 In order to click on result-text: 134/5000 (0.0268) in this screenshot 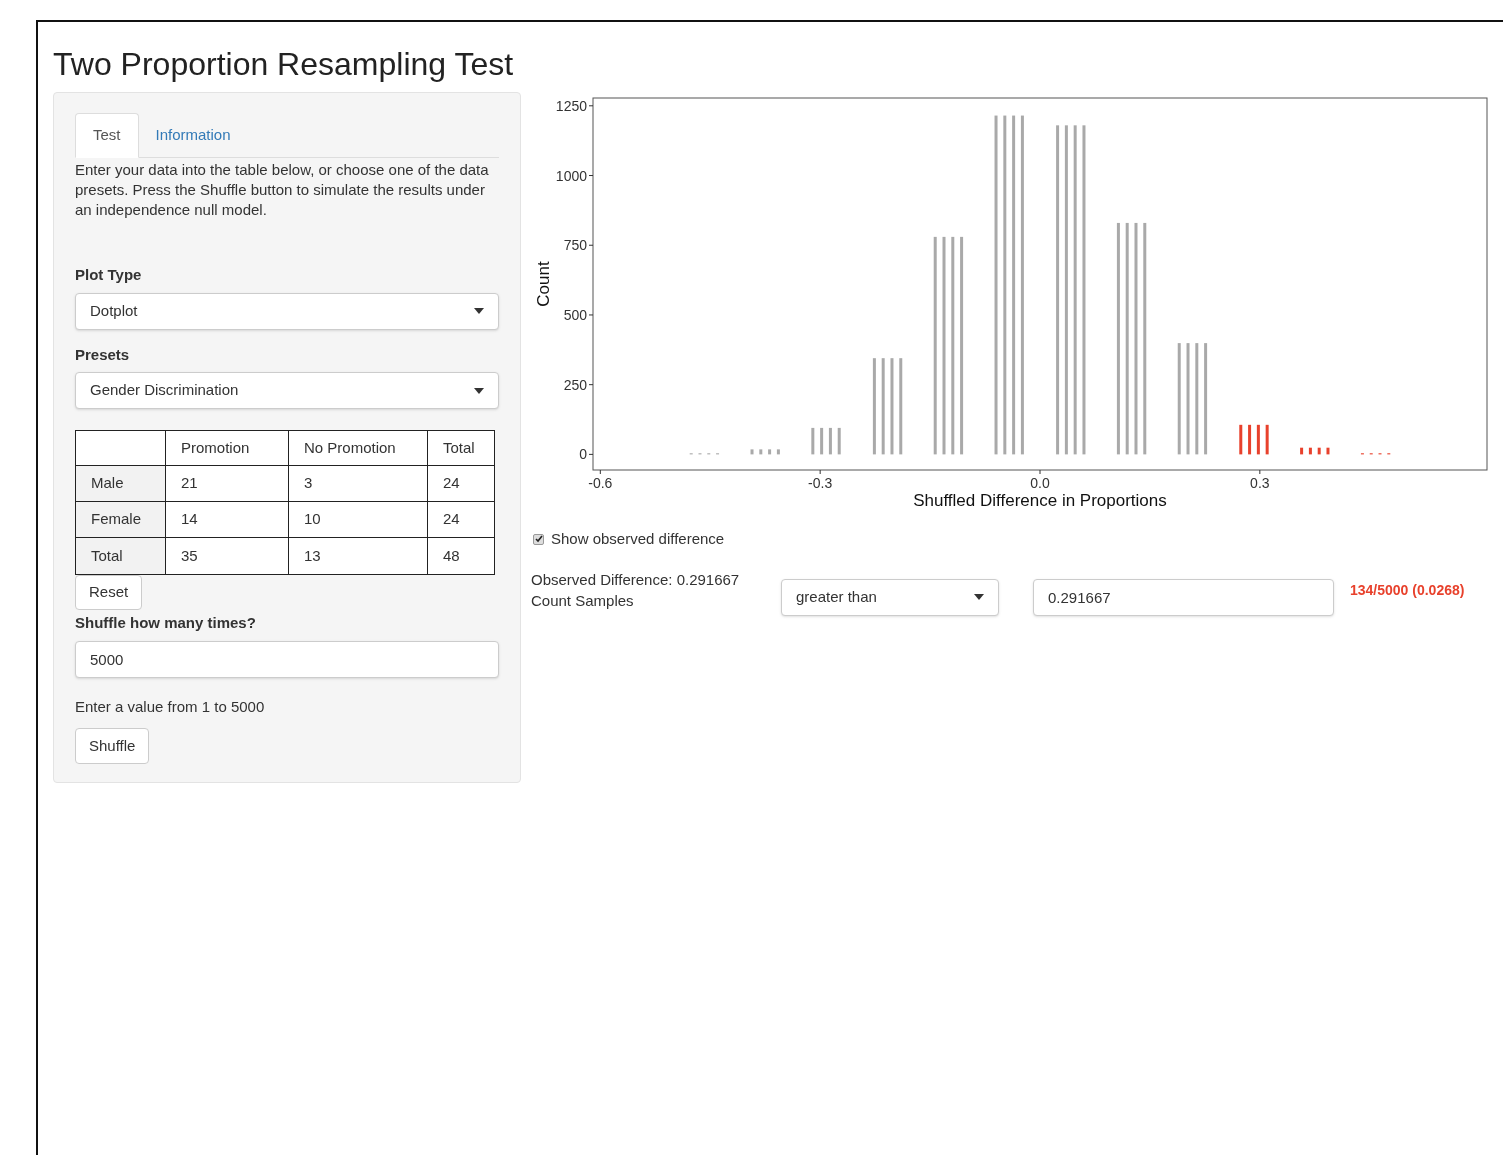, I will do `click(1407, 590)`.